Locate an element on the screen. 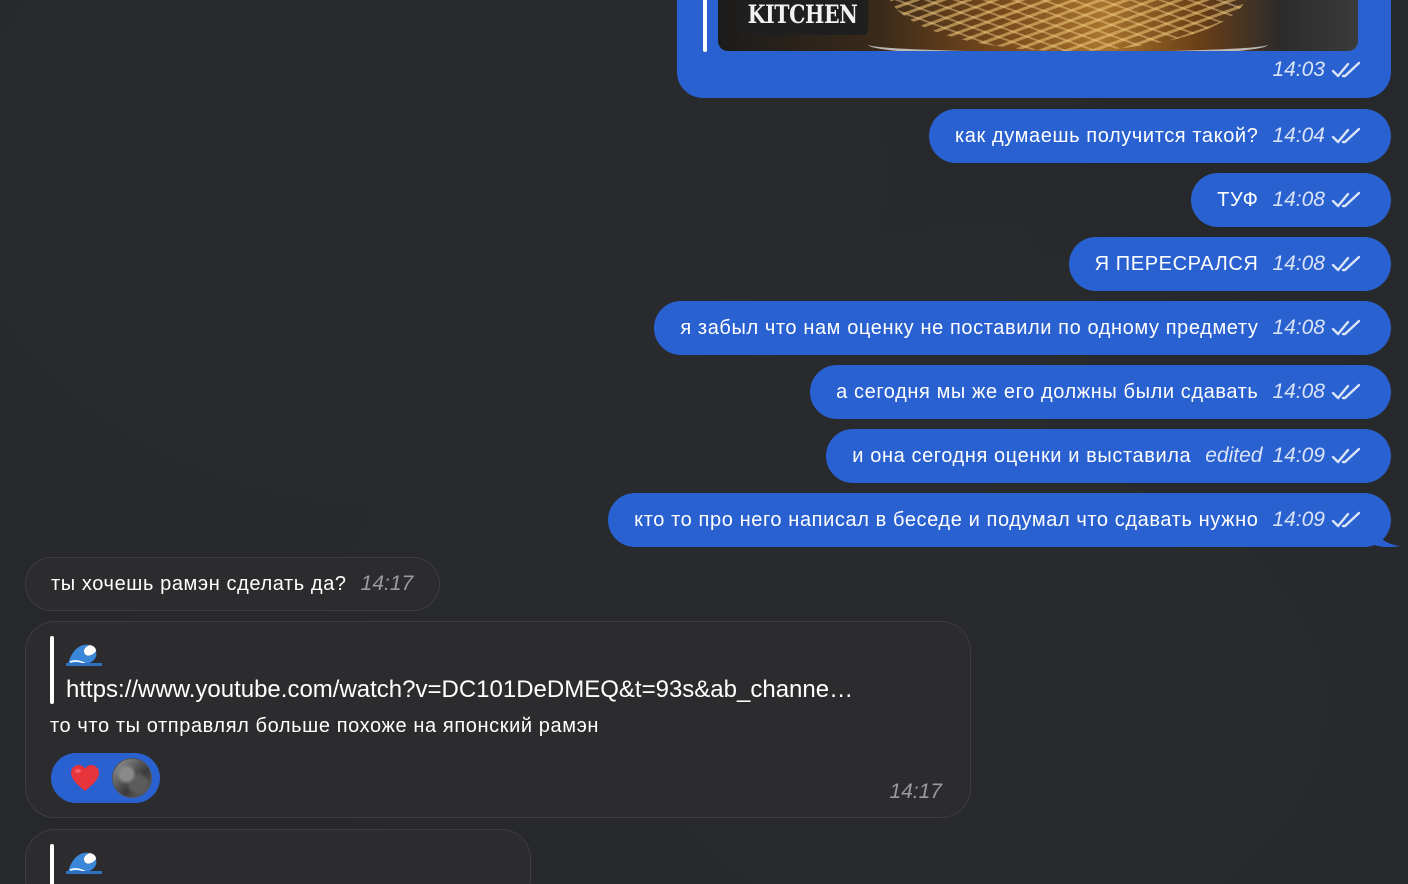  outgoing-message: Я ПЕРЕСРАЛСЯ 14:08 is located at coordinates (1229, 264).